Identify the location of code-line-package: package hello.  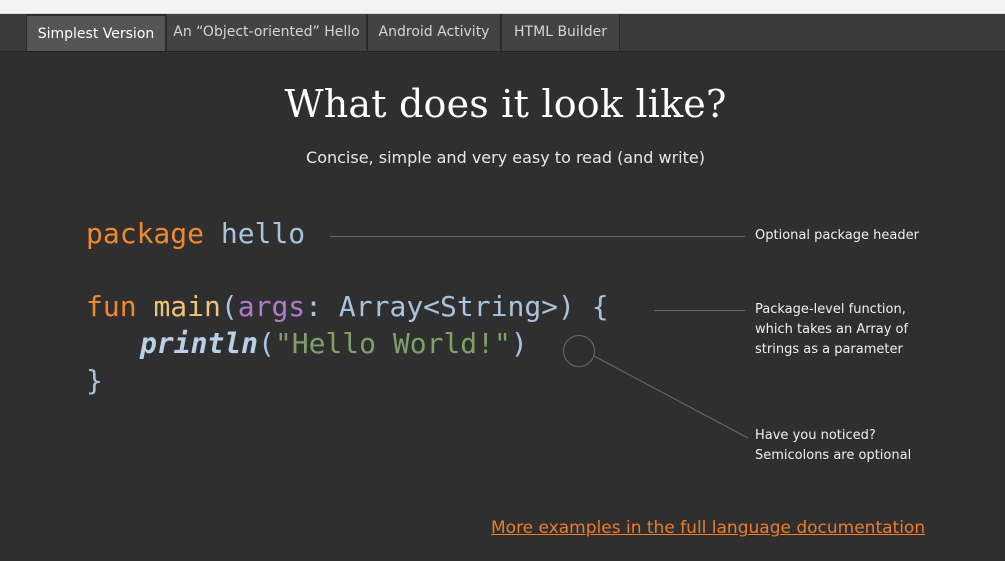
(195, 234).